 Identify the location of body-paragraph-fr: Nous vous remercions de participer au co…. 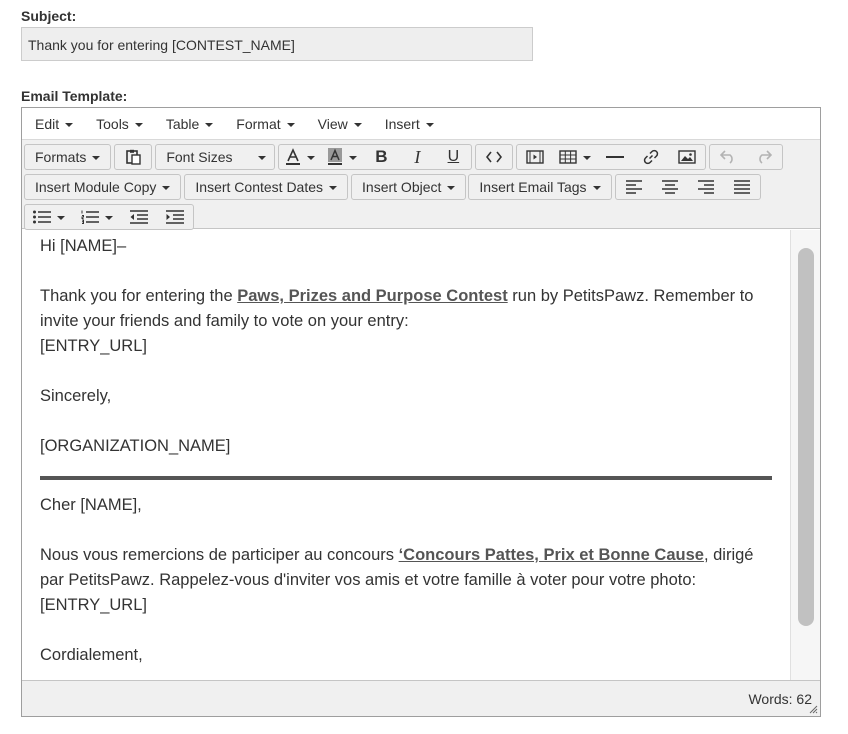
(406, 568).